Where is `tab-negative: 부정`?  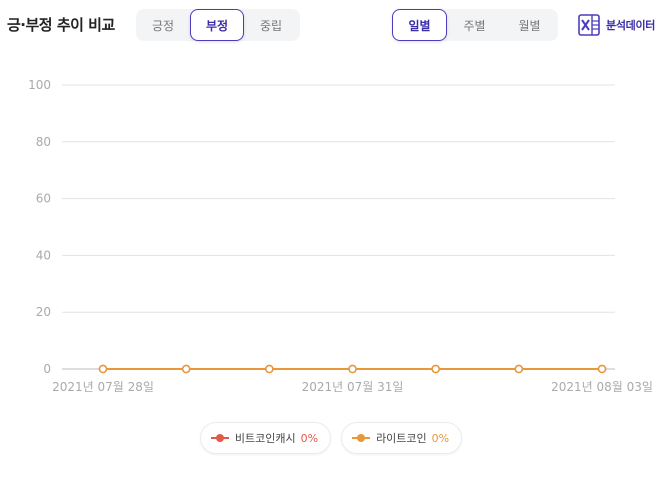 tab-negative: 부정 is located at coordinates (217, 25).